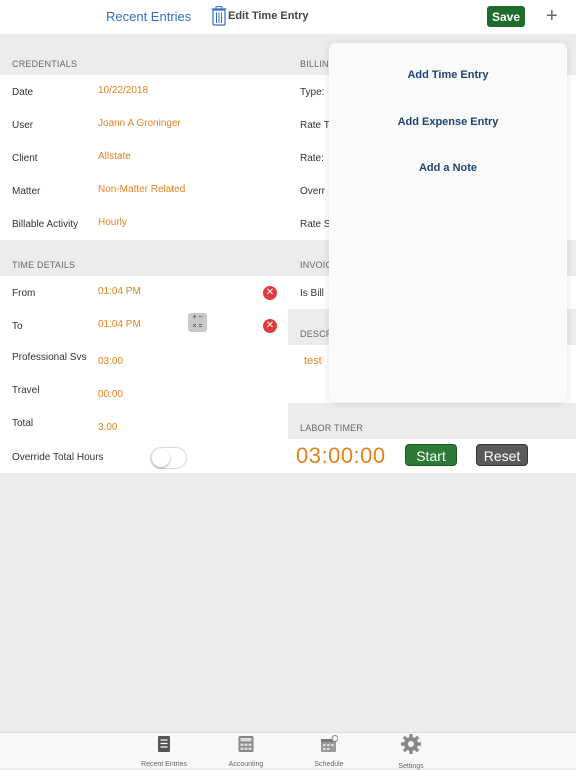 The width and height of the screenshot is (576, 770). I want to click on tab-settings: Settings, so click(411, 752).